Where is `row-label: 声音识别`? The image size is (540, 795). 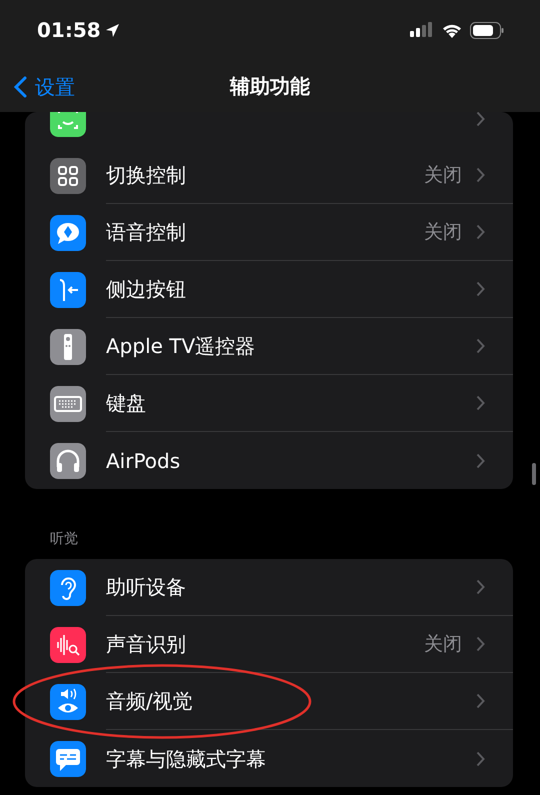 row-label: 声音识别 is located at coordinates (146, 644).